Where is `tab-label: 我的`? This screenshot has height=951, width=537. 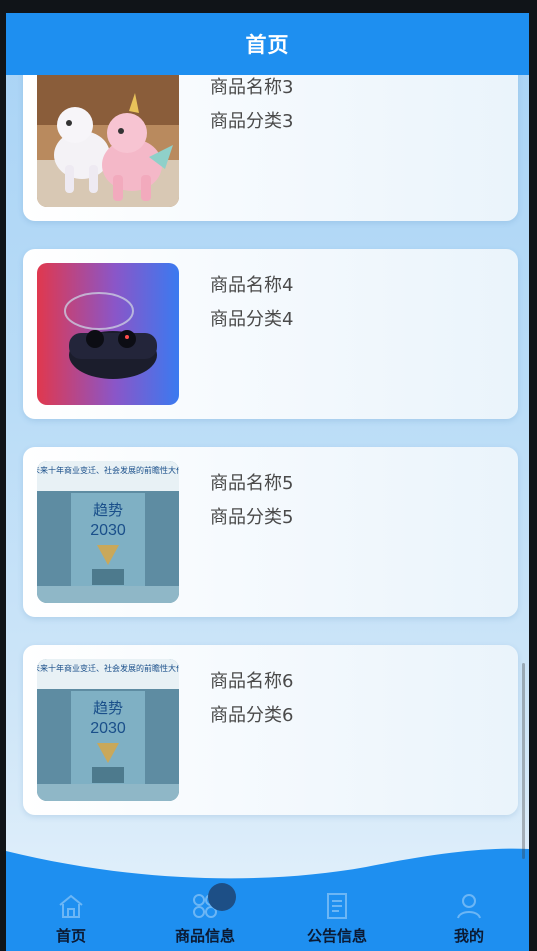
tab-label: 我的 is located at coordinates (468, 936).